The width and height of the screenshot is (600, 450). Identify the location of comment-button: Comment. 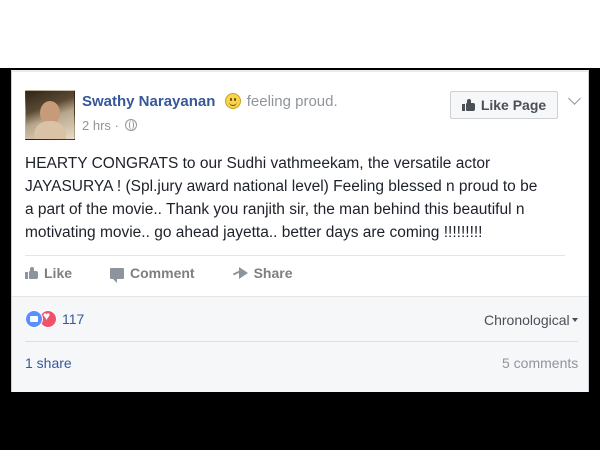
(152, 273).